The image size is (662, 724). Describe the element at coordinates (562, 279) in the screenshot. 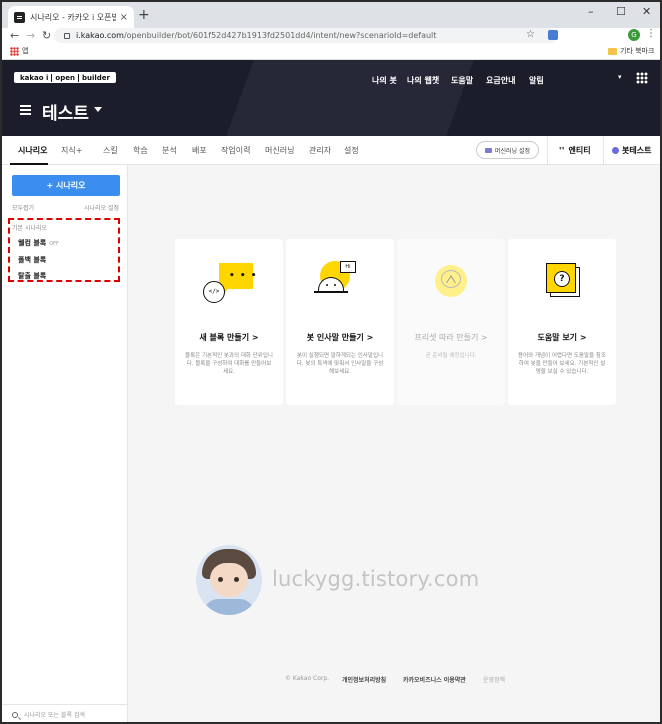

I see `question-mark: ?` at that location.